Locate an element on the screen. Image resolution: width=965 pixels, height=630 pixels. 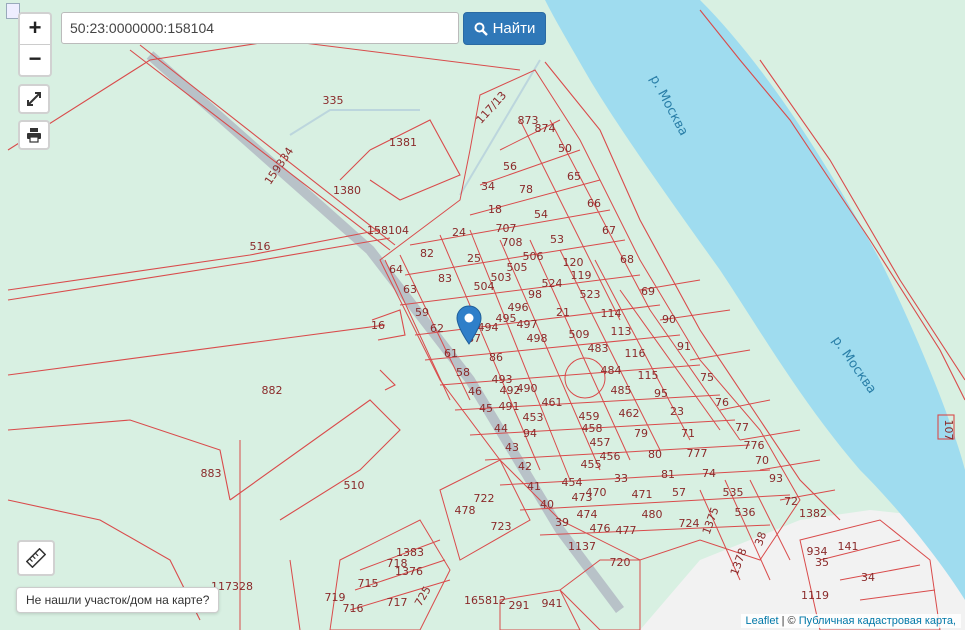
parcel-label: 483 is located at coordinates (598, 348).